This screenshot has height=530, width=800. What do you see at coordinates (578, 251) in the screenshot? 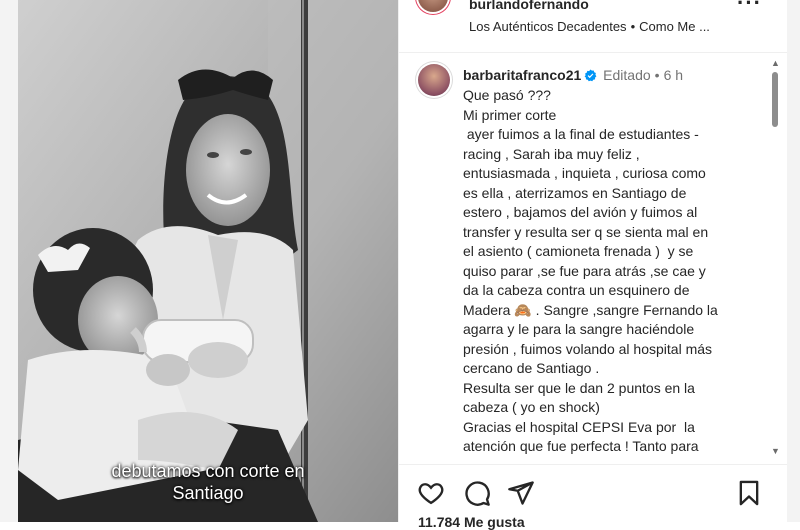
I see `comment-line: el asiento ( camioneta frenada ) y se` at bounding box center [578, 251].